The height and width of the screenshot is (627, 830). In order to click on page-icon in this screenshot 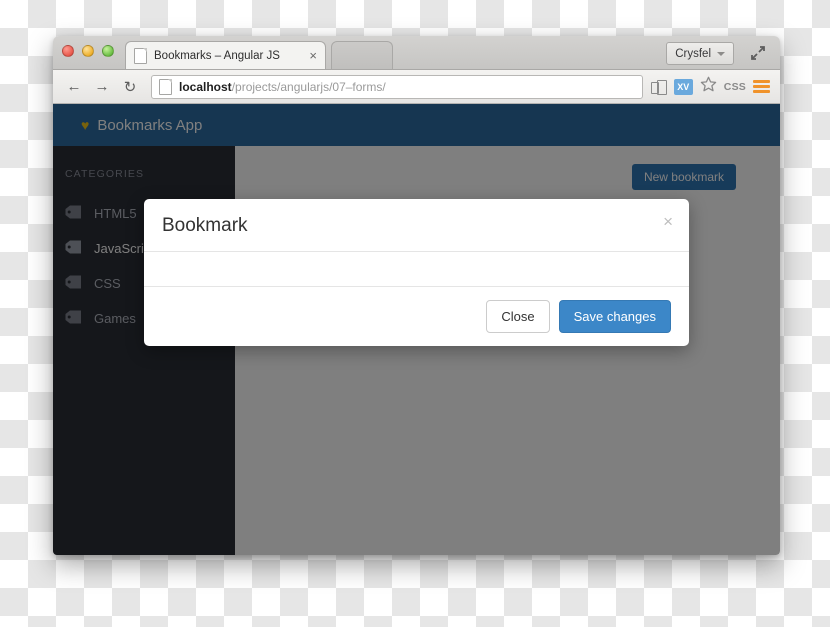, I will do `click(140, 55)`.